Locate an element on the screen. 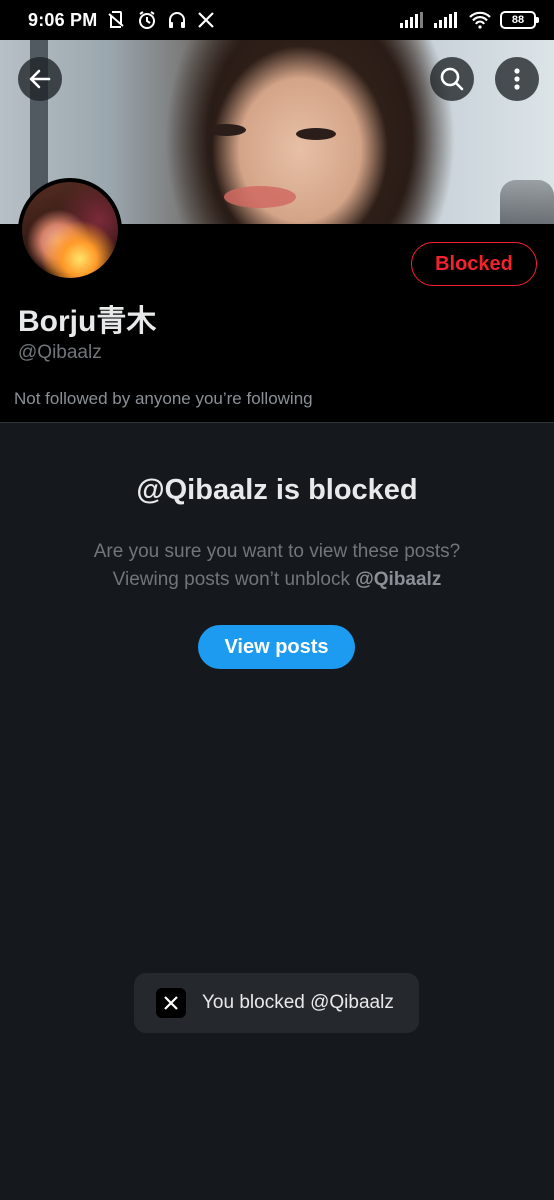 The width and height of the screenshot is (554, 1200). display-name: Borju青木 is located at coordinates (87, 321).